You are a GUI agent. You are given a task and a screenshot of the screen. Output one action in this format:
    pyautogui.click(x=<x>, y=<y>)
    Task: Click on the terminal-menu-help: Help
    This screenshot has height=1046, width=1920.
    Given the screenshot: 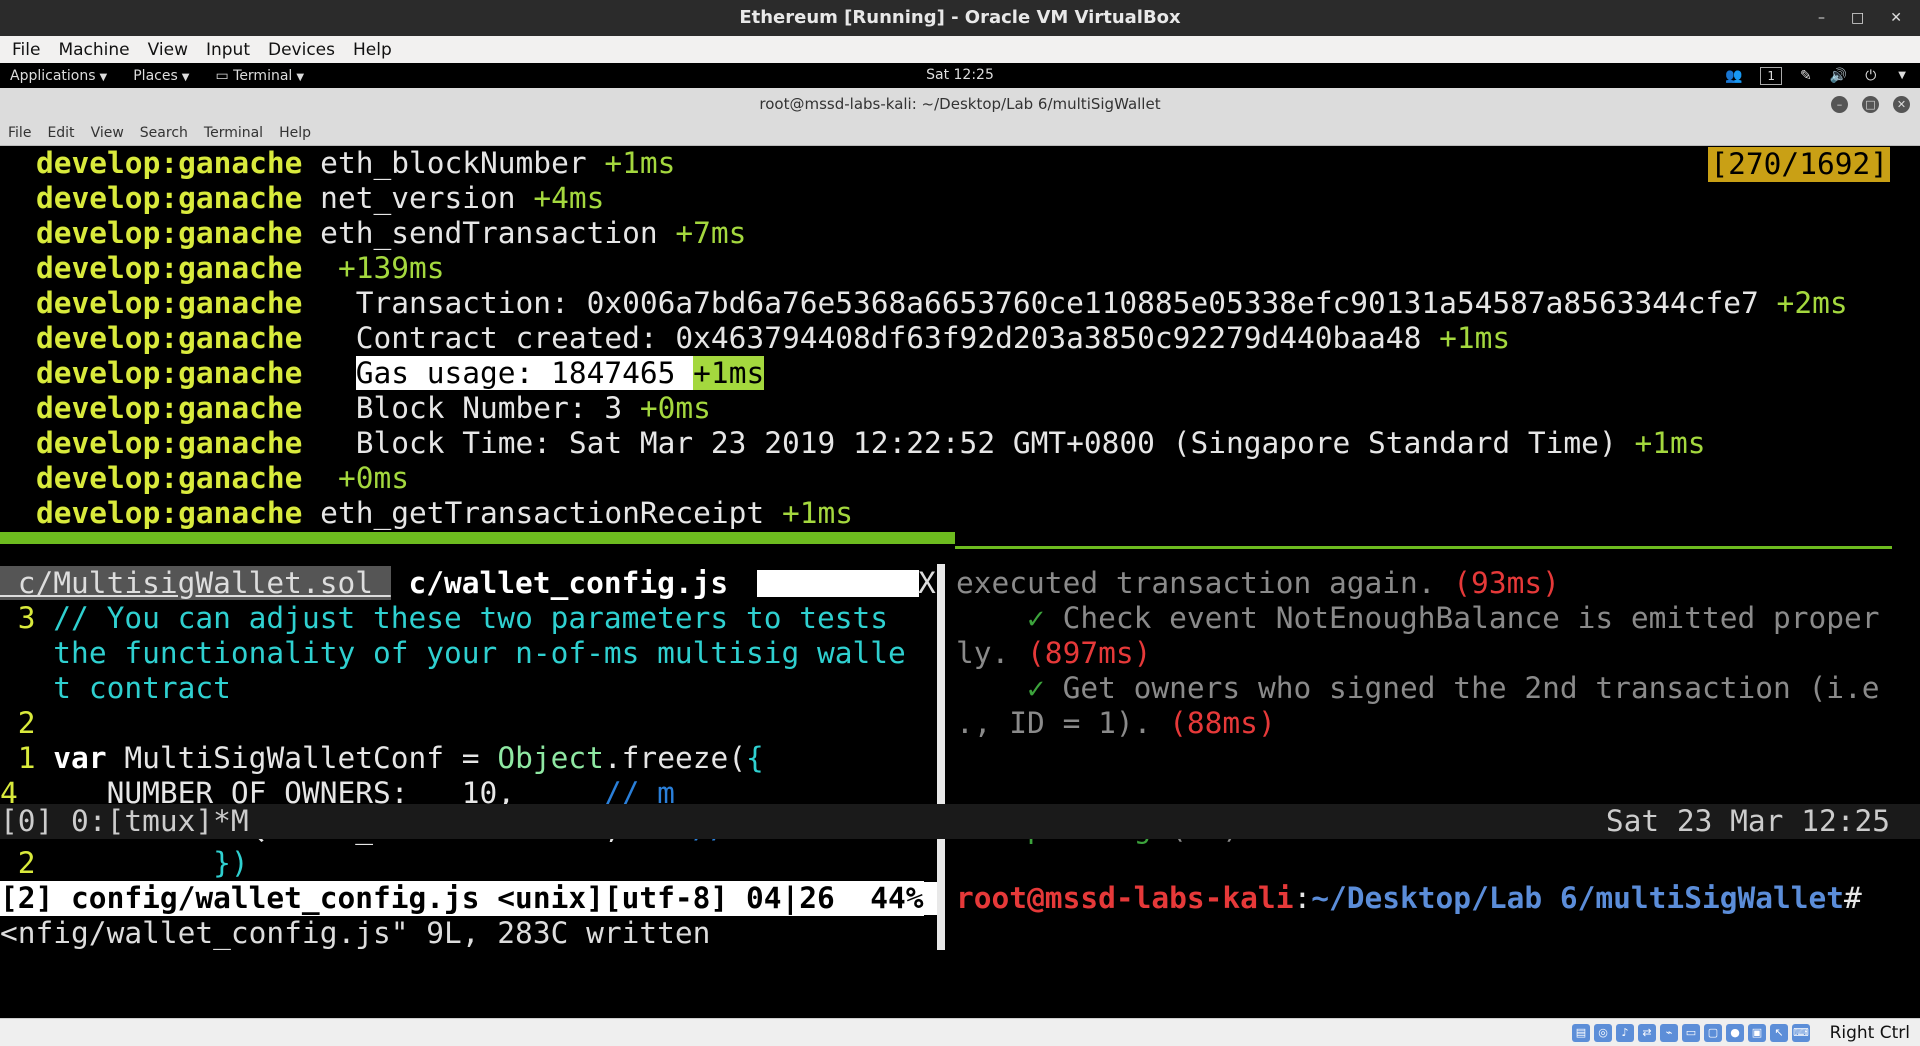 What is the action you would take?
    pyautogui.click(x=295, y=133)
    